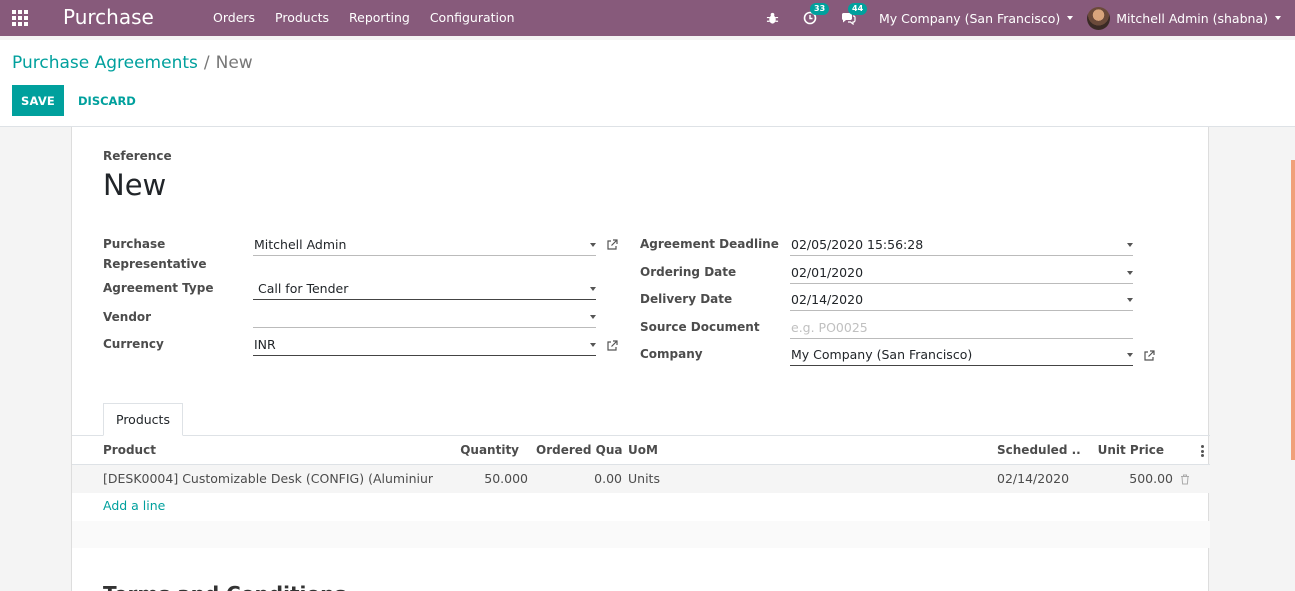 Image resolution: width=1295 pixels, height=591 pixels. What do you see at coordinates (38, 100) in the screenshot?
I see `save-button: SAVE` at bounding box center [38, 100].